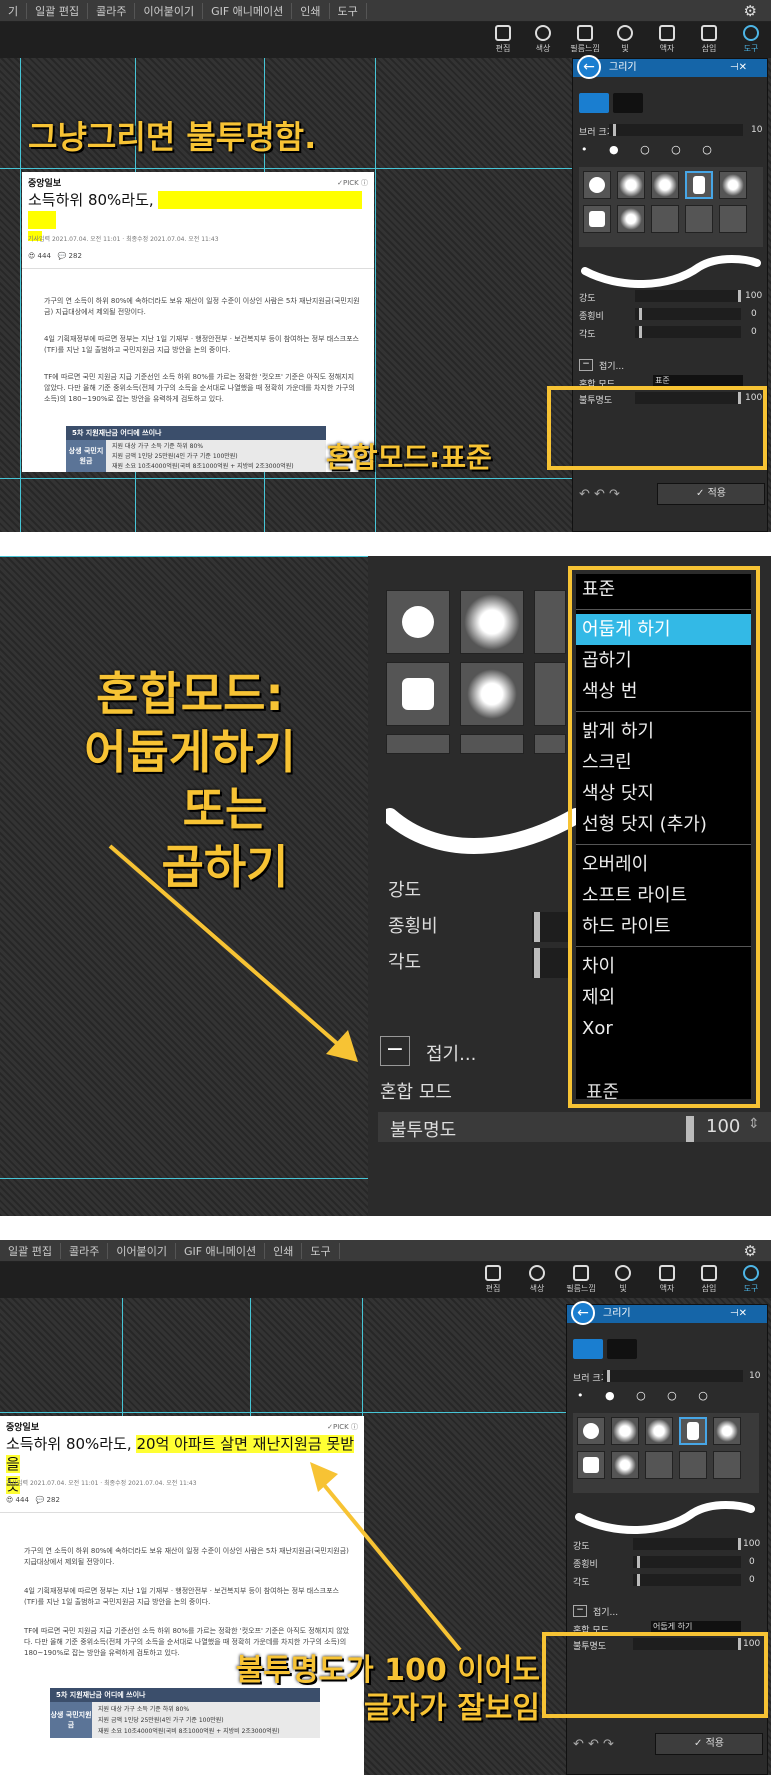 The width and height of the screenshot is (771, 1775). What do you see at coordinates (655, 1675) in the screenshot?
I see `highlight-box` at bounding box center [655, 1675].